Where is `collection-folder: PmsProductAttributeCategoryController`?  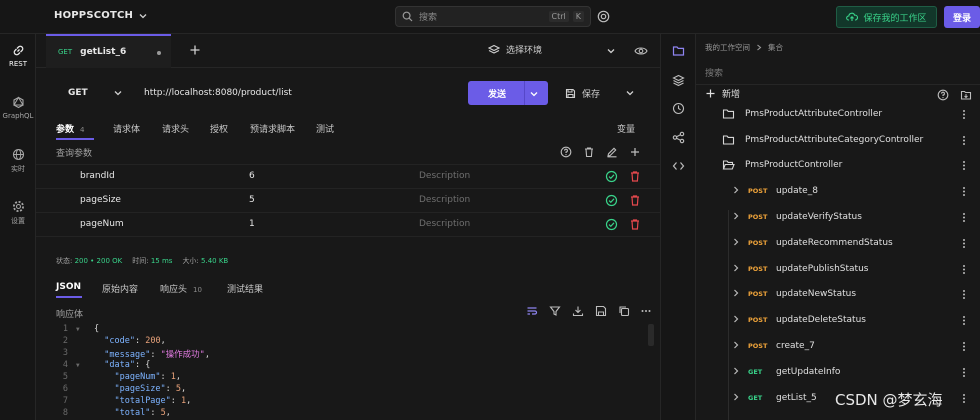 collection-folder: PmsProductAttributeCategoryController is located at coordinates (838, 140).